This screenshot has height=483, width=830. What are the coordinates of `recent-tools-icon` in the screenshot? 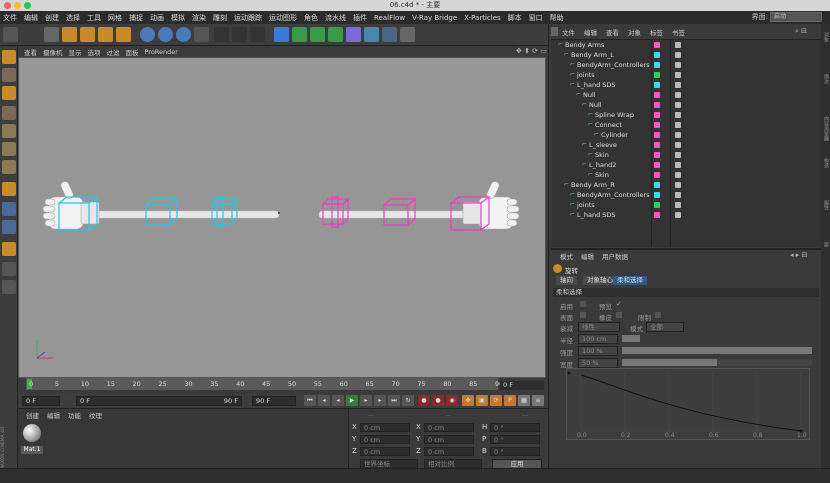 It's located at (123, 34).